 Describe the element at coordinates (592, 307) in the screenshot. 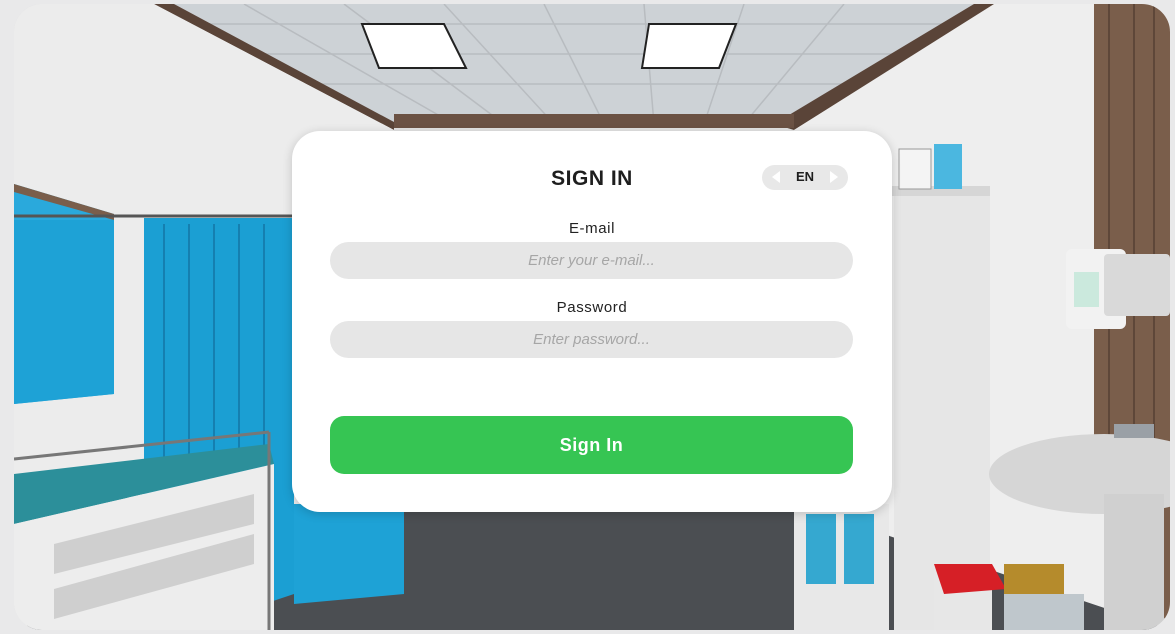

I see `password-label: Password` at that location.